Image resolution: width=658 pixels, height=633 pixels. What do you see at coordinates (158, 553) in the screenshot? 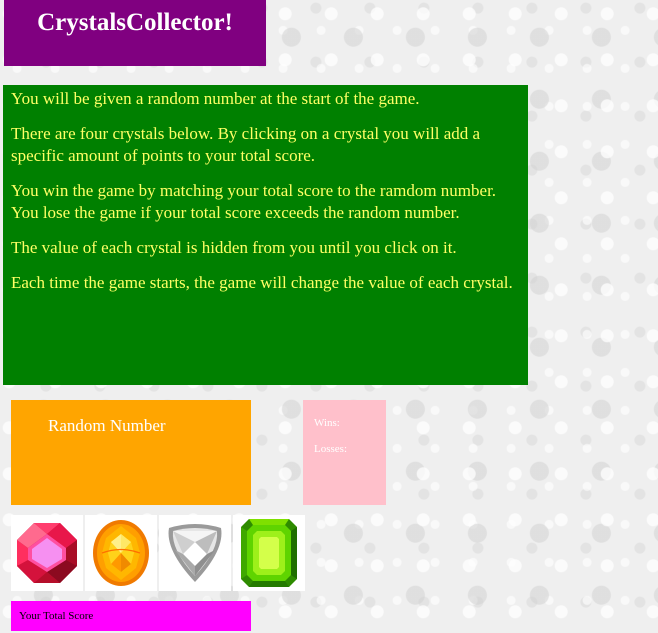
I see `crystal-row` at bounding box center [158, 553].